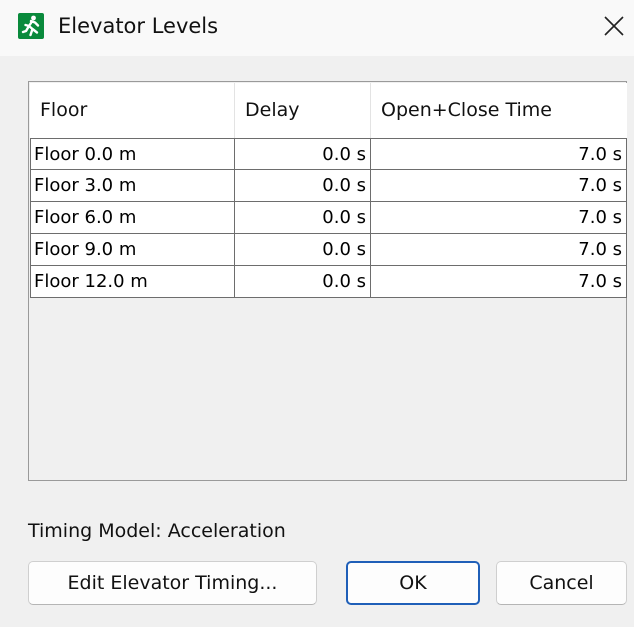 This screenshot has height=627, width=634. Describe the element at coordinates (132, 110) in the screenshot. I see `column-header-floor: Floor` at that location.